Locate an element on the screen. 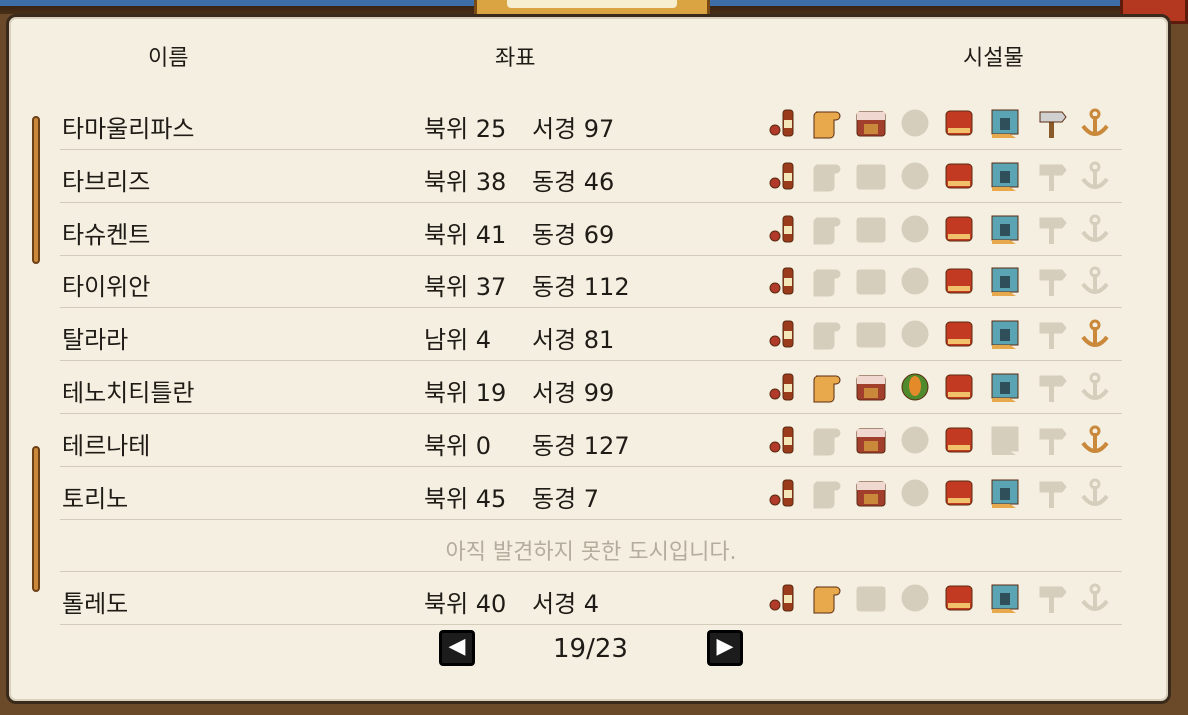  prev-page-button: ◀ is located at coordinates (457, 648).